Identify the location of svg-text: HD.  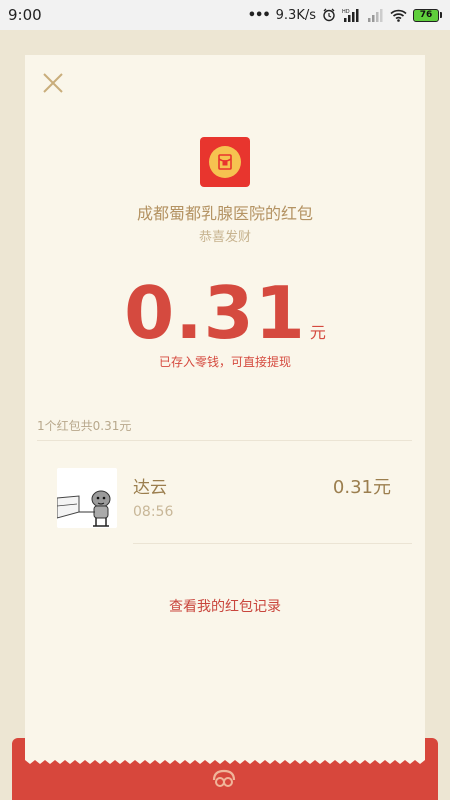
(346, 12).